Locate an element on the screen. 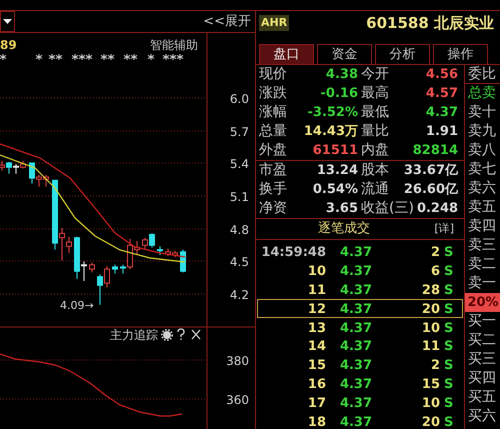  quote-value: -0.16 is located at coordinates (339, 93).